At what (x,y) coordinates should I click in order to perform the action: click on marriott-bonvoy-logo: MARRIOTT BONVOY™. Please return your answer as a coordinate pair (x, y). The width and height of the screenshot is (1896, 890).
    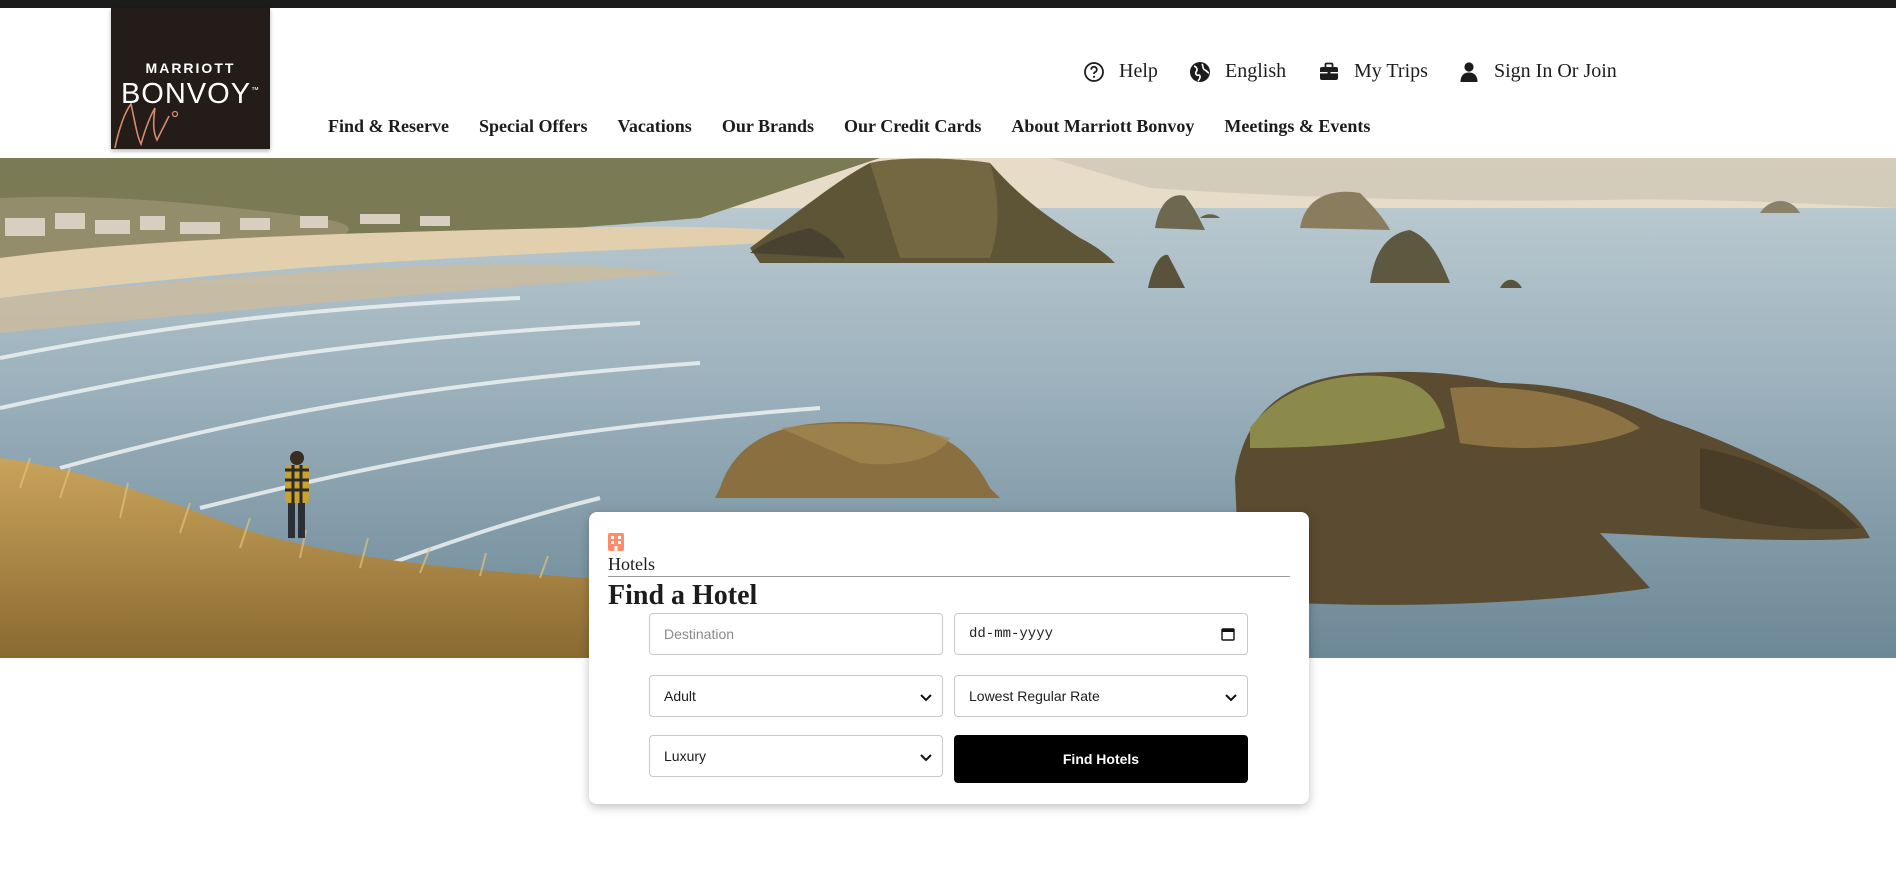
    Looking at the image, I should click on (190, 78).